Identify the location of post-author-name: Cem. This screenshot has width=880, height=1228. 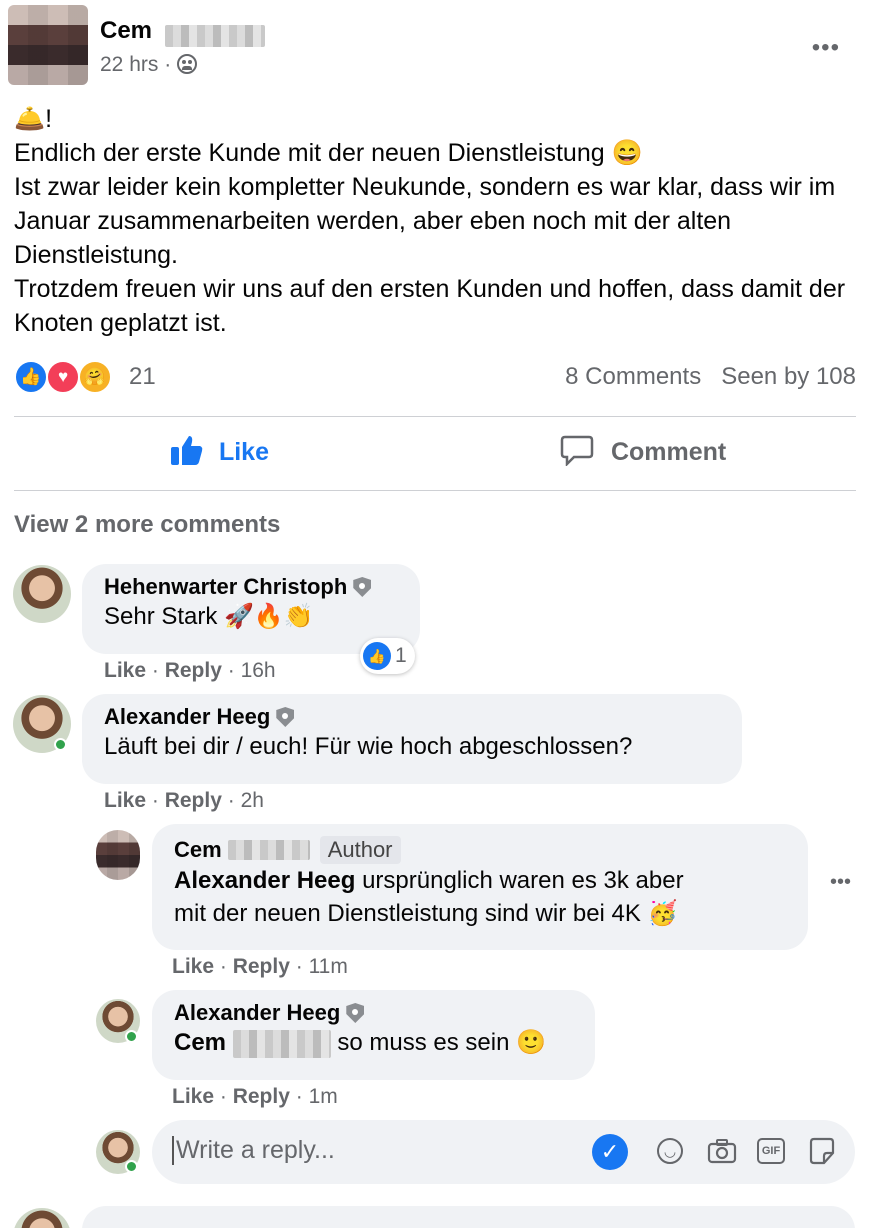
(126, 31).